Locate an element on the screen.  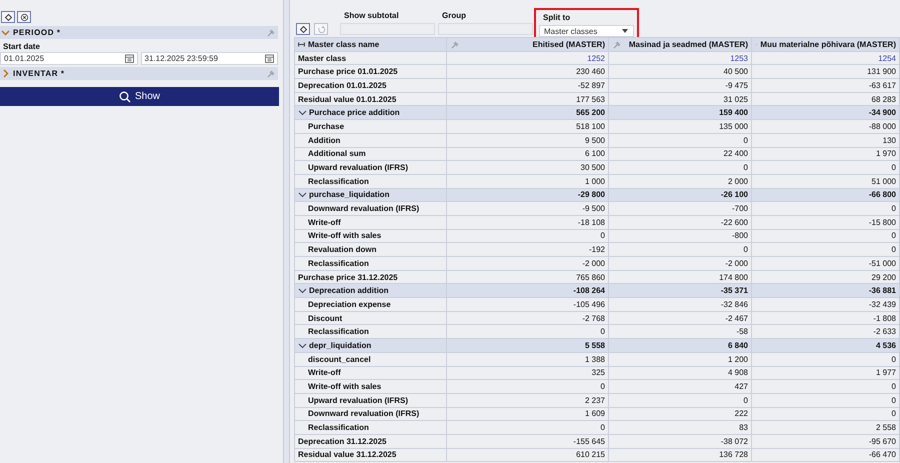
row-label: Discount is located at coordinates (370, 318).